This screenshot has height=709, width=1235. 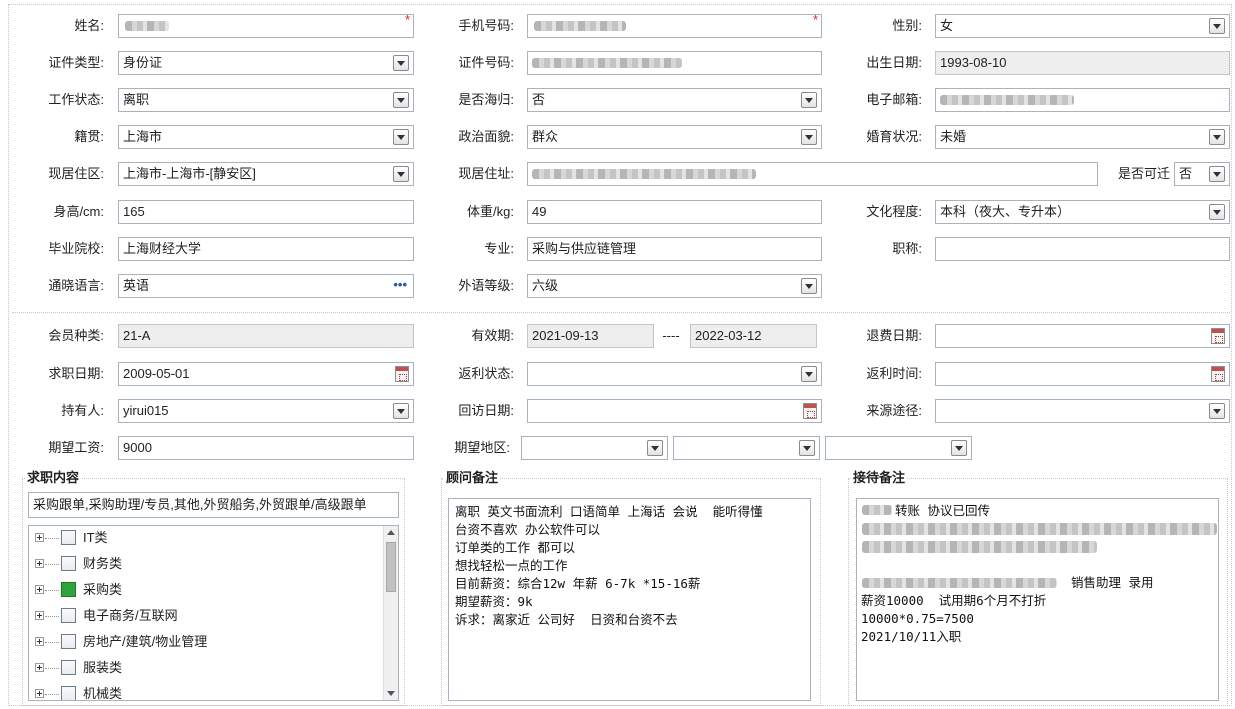 What do you see at coordinates (390, 613) in the screenshot?
I see `tree-scrollbar` at bounding box center [390, 613].